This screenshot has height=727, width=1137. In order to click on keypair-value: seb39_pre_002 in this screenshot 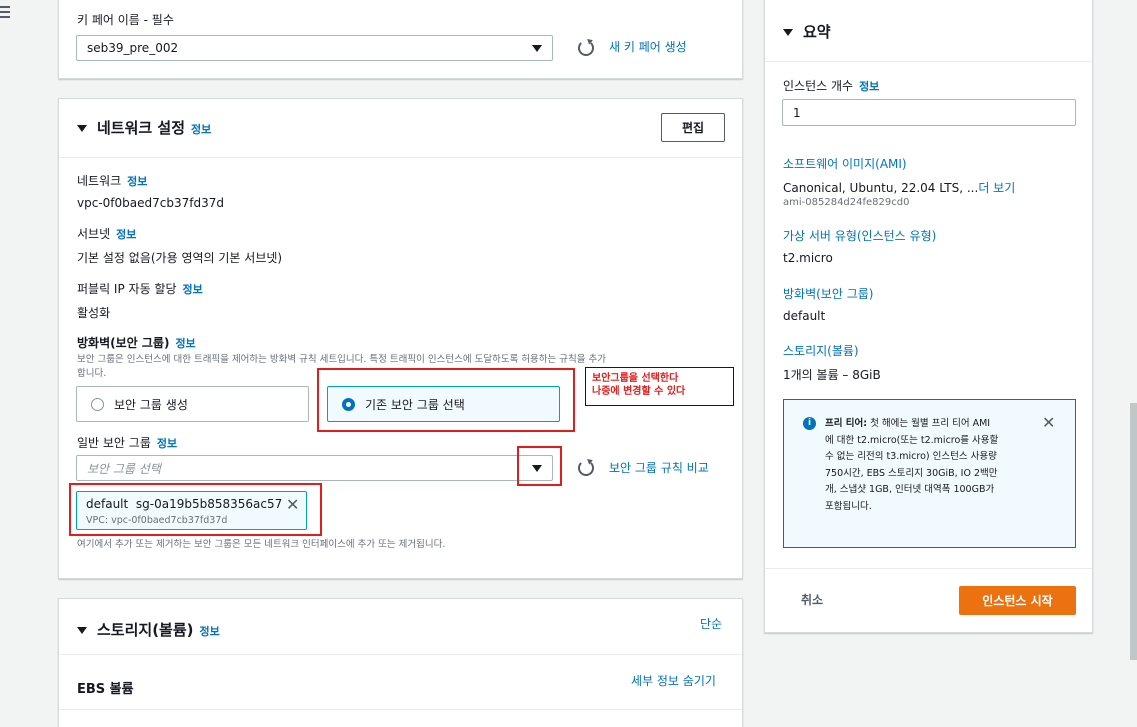, I will do `click(133, 48)`.